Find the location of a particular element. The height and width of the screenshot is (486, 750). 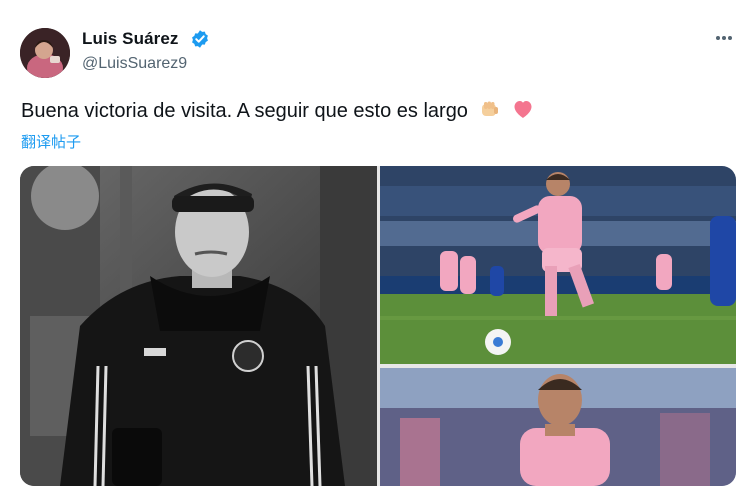

author-handle: @LuisSuarez9 is located at coordinates (134, 64).